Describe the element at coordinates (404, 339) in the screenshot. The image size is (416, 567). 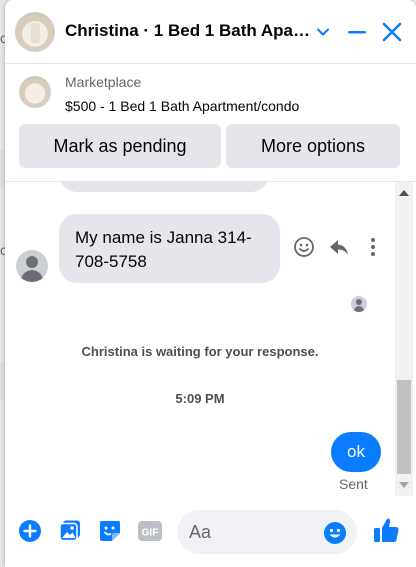
I see `thread-scrollbar` at that location.